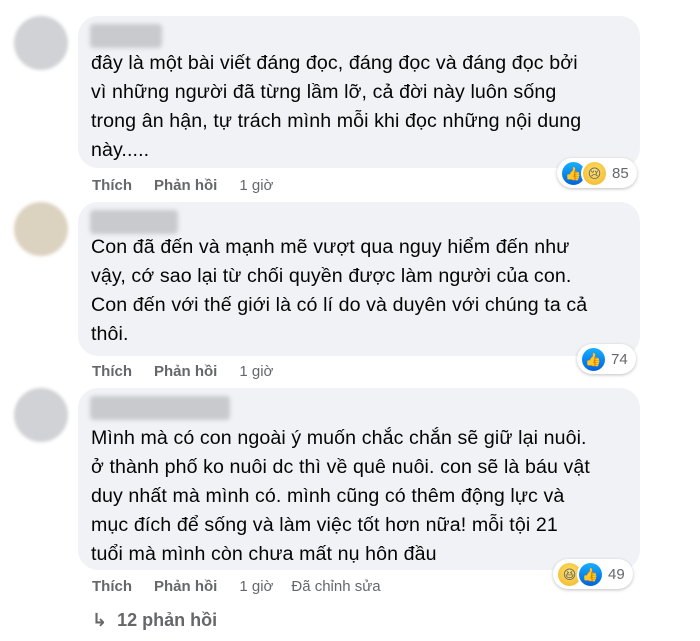 The image size is (700, 641). I want to click on reaction-summary: 👍 😢 85, so click(597, 173).